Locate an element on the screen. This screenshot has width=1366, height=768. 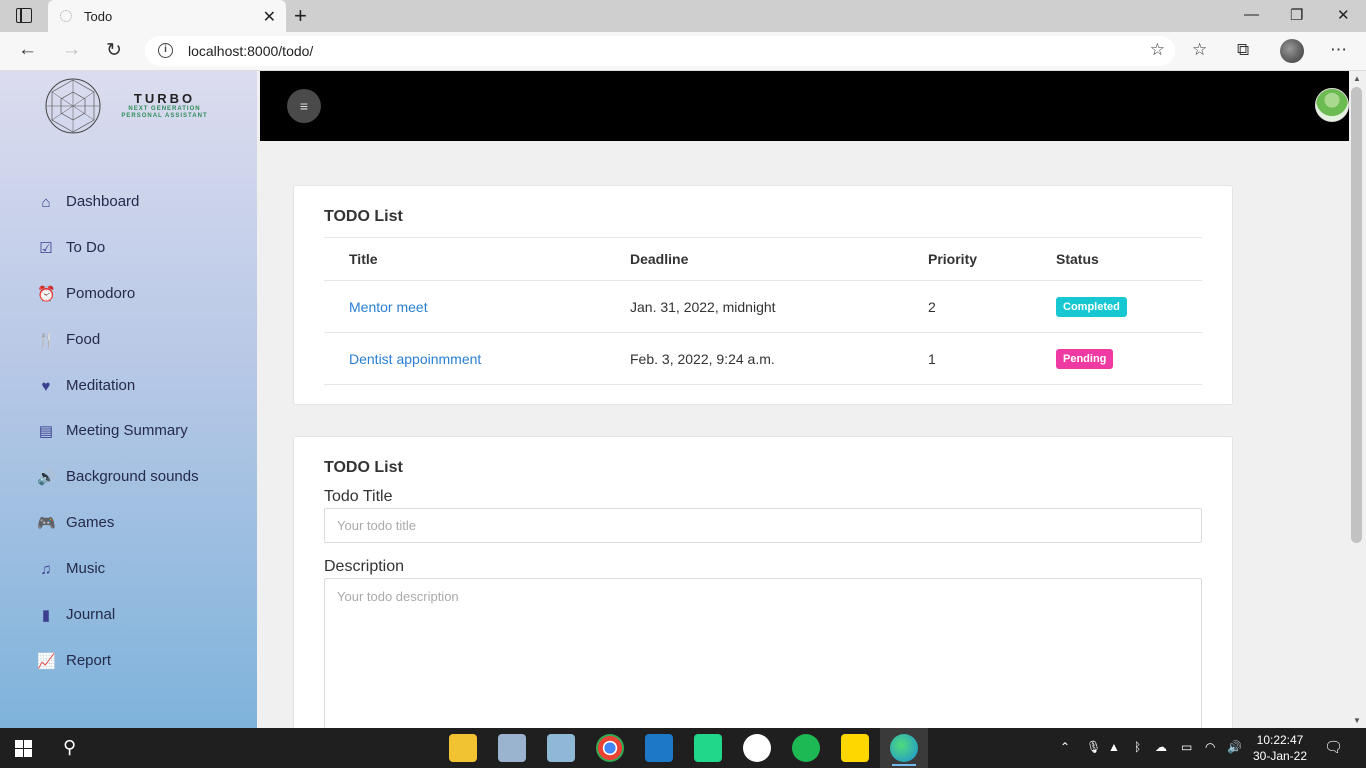
windows-start-icon is located at coordinates (23, 748).